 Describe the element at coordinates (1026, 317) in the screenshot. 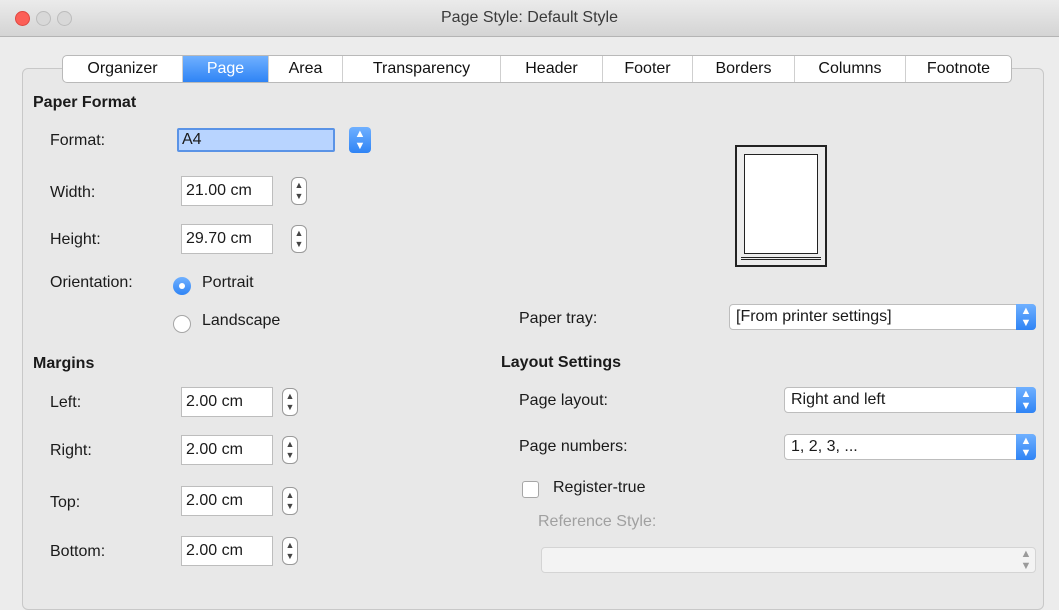

I see `paper-tray-dropdown-arrow-icon: ▲ ▼` at that location.